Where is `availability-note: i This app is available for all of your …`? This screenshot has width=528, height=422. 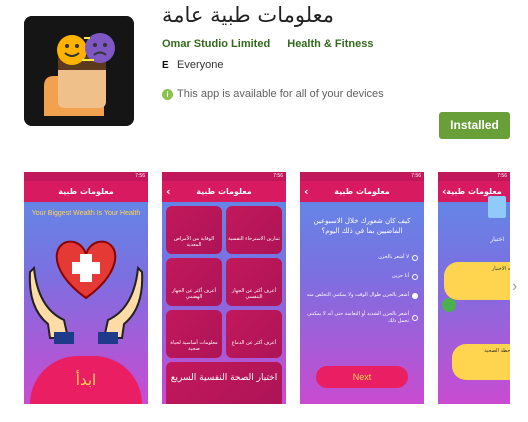 availability-note: i This app is available for all of your … is located at coordinates (273, 94).